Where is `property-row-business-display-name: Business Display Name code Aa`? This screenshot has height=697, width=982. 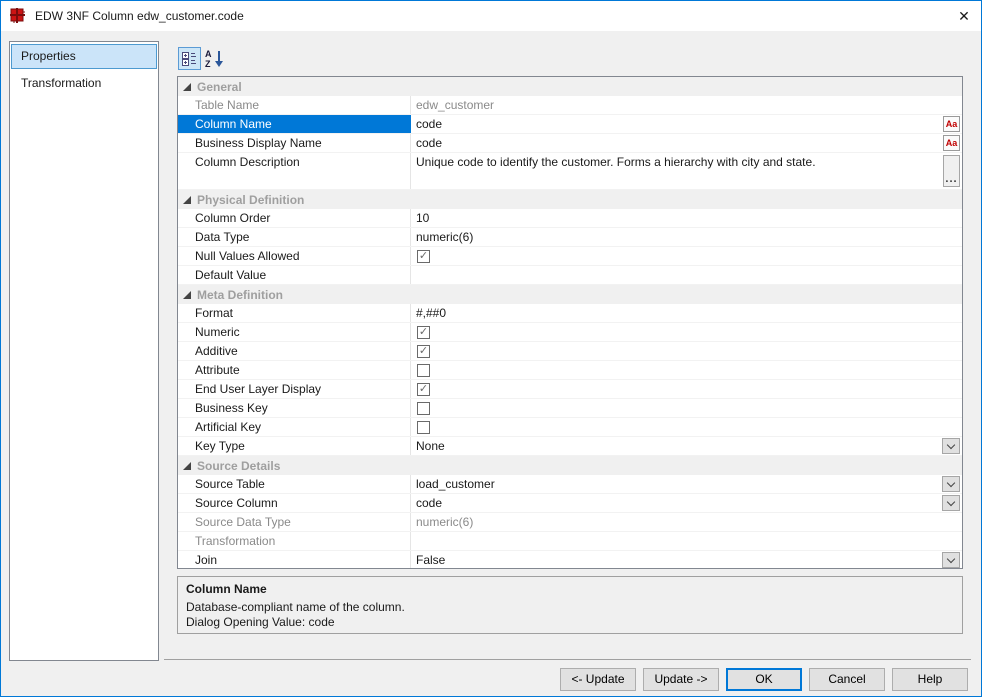
property-row-business-display-name: Business Display Name code Aa is located at coordinates (570, 143).